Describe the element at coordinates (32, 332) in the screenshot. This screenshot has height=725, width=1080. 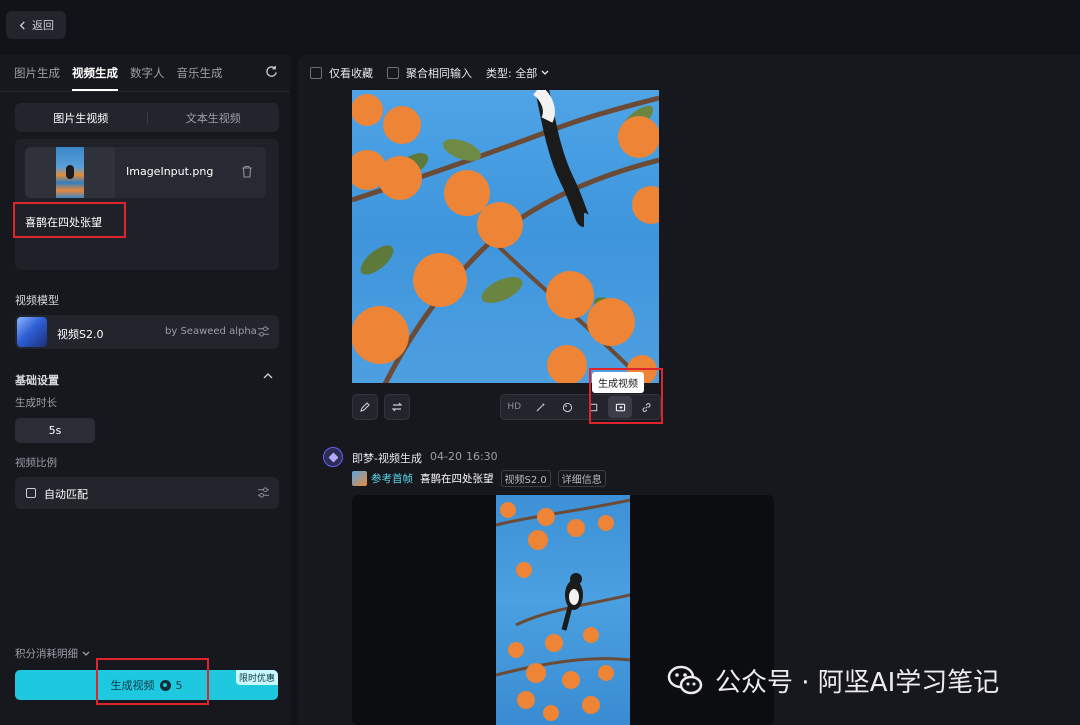
I see `model-thumbnail` at that location.